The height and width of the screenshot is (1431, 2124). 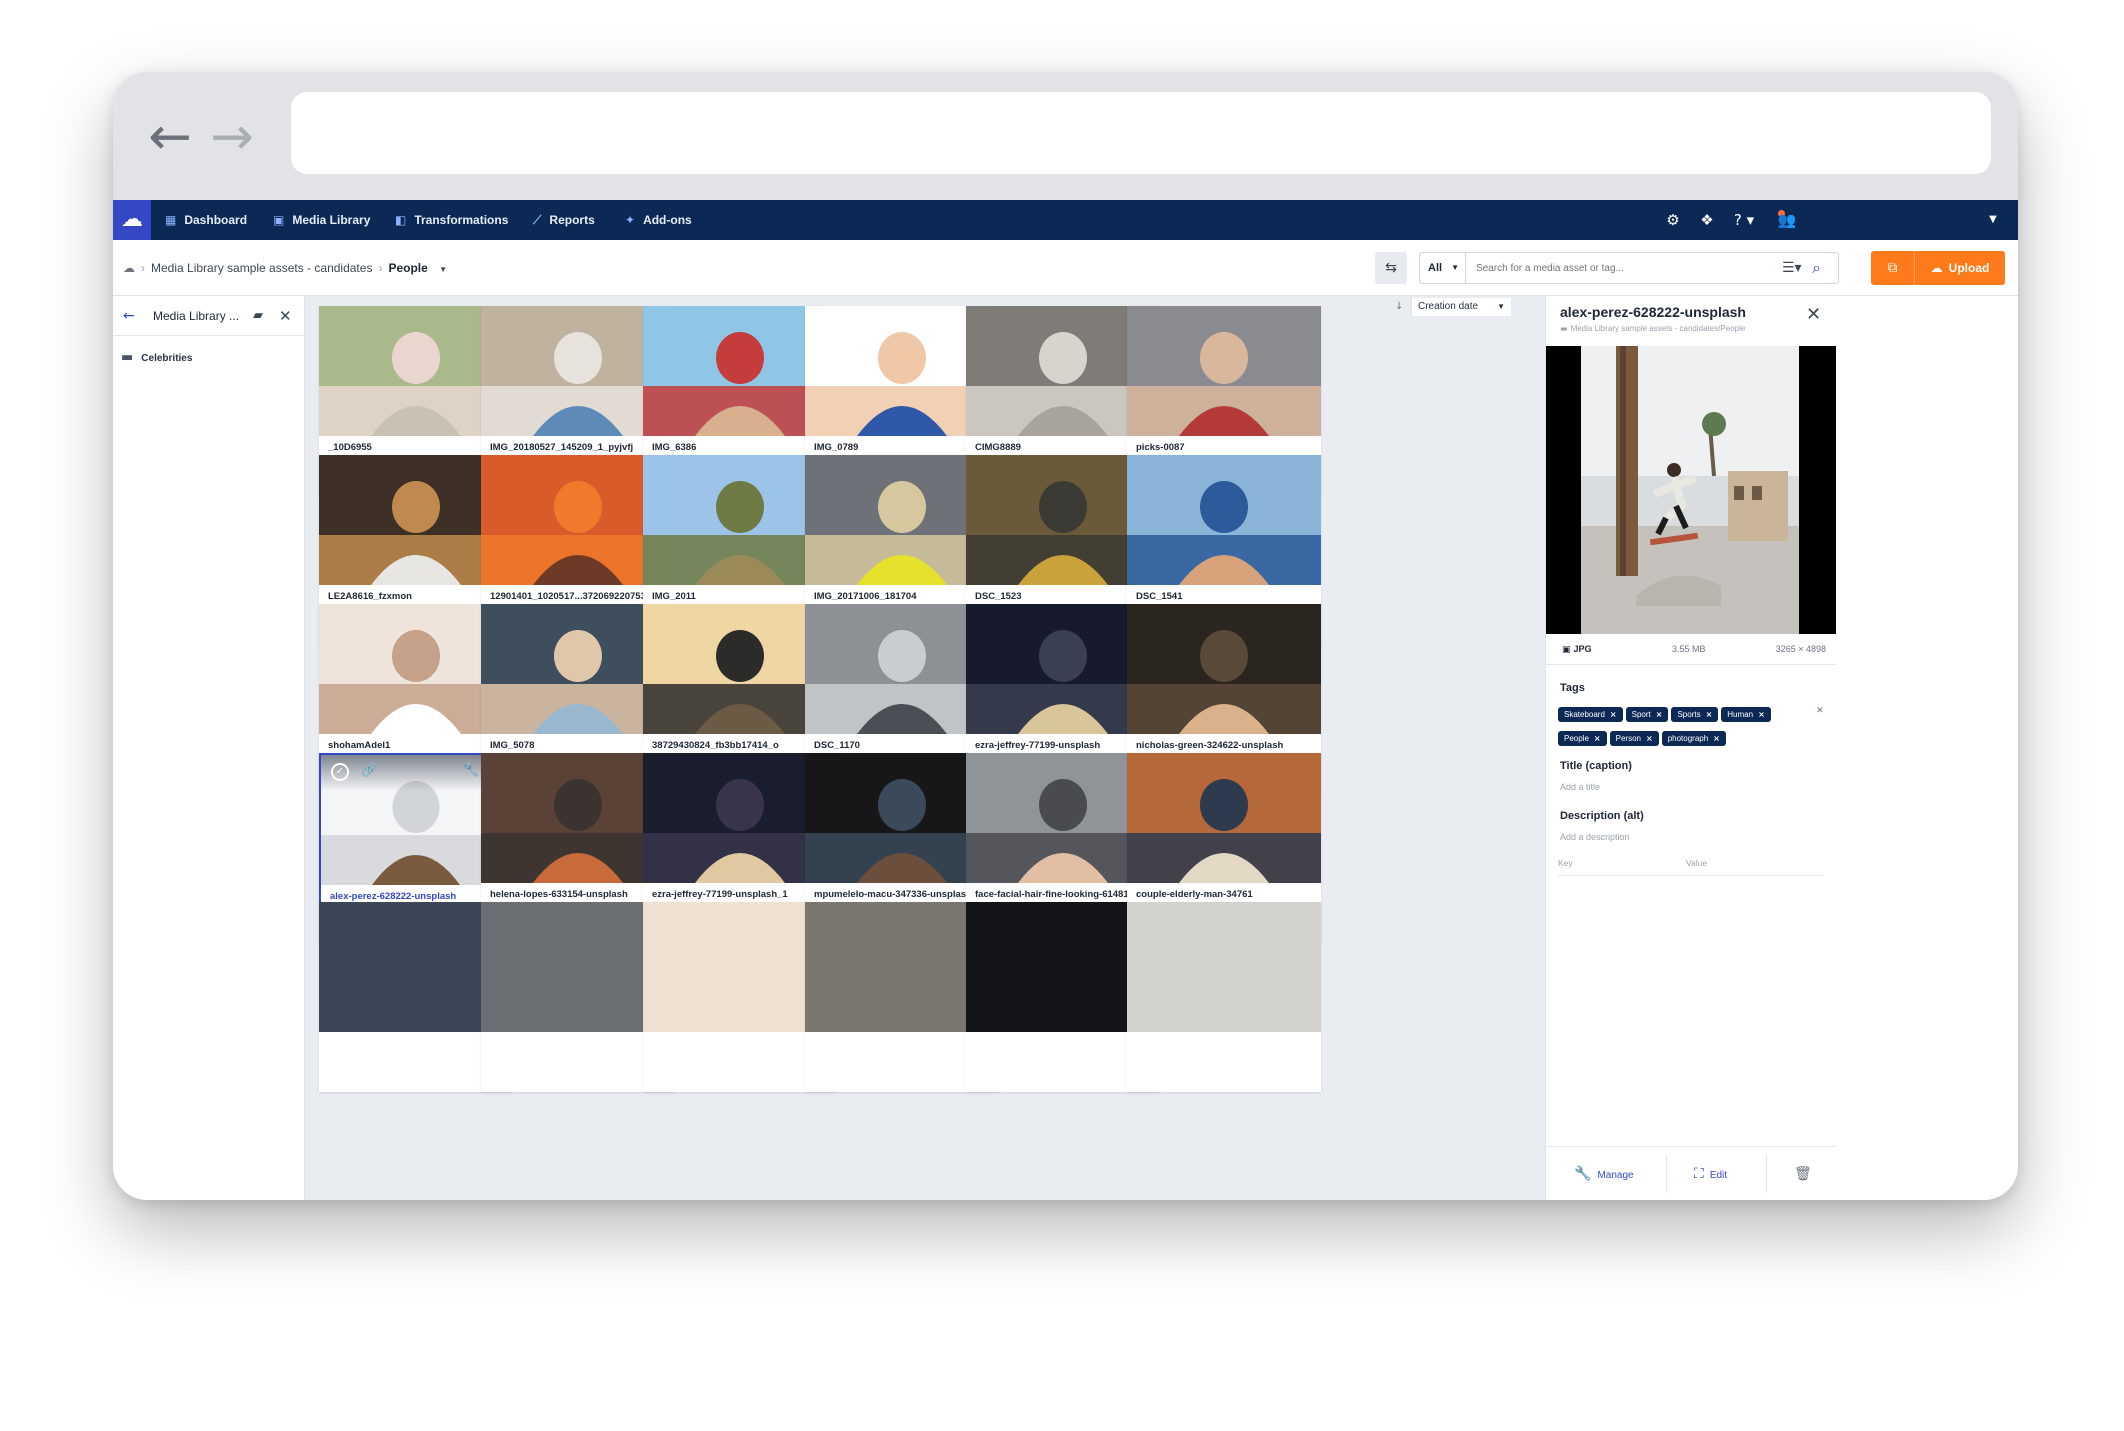 What do you see at coordinates (1443, 268) in the screenshot?
I see `search-scope-select: All ▼` at bounding box center [1443, 268].